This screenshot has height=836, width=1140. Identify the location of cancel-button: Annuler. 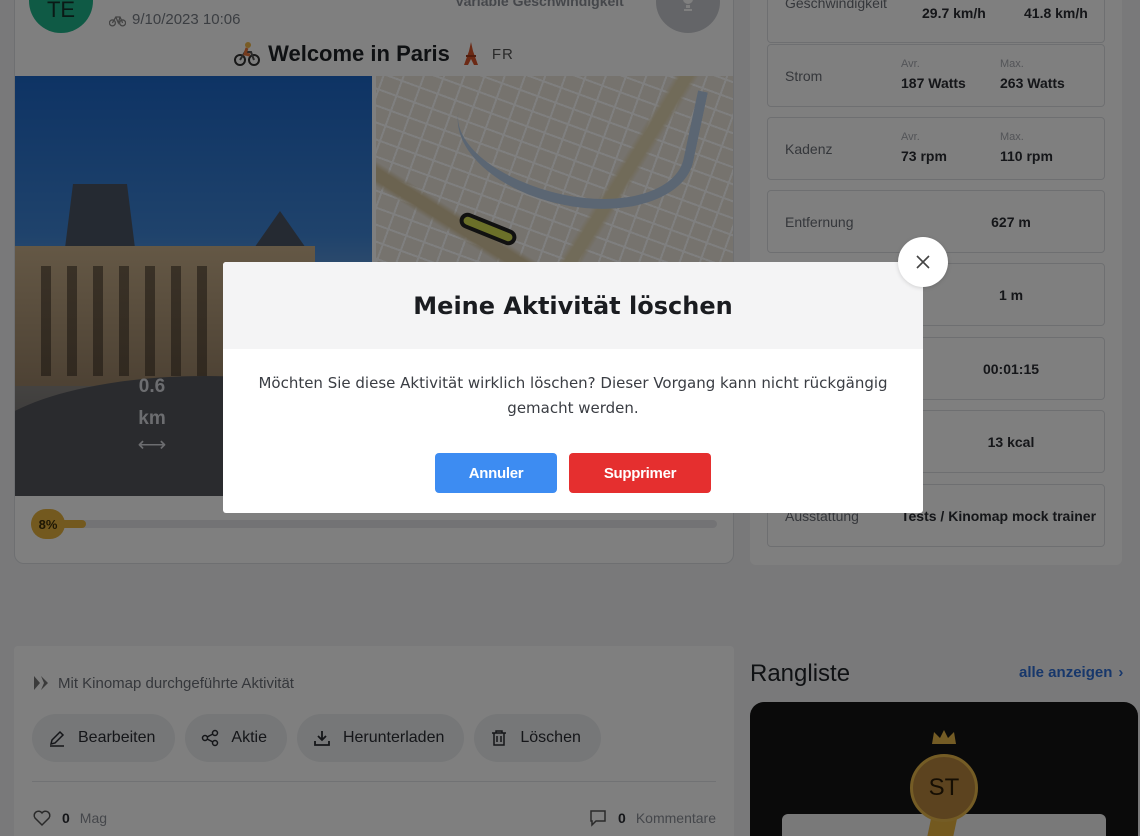
(496, 473).